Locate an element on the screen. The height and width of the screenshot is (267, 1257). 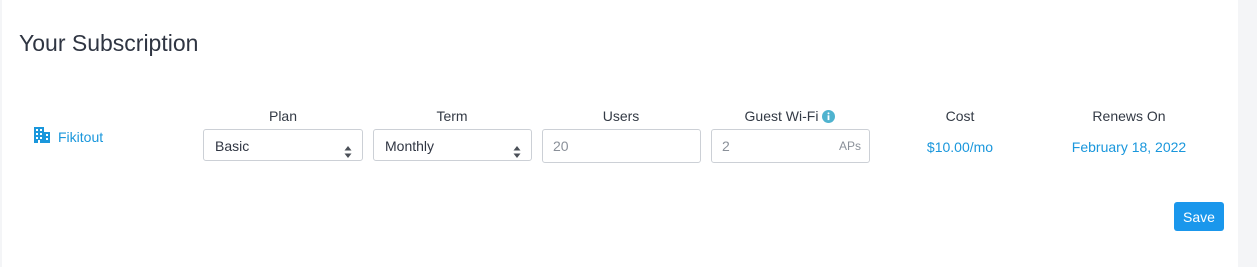
building-icon is located at coordinates (46, 136).